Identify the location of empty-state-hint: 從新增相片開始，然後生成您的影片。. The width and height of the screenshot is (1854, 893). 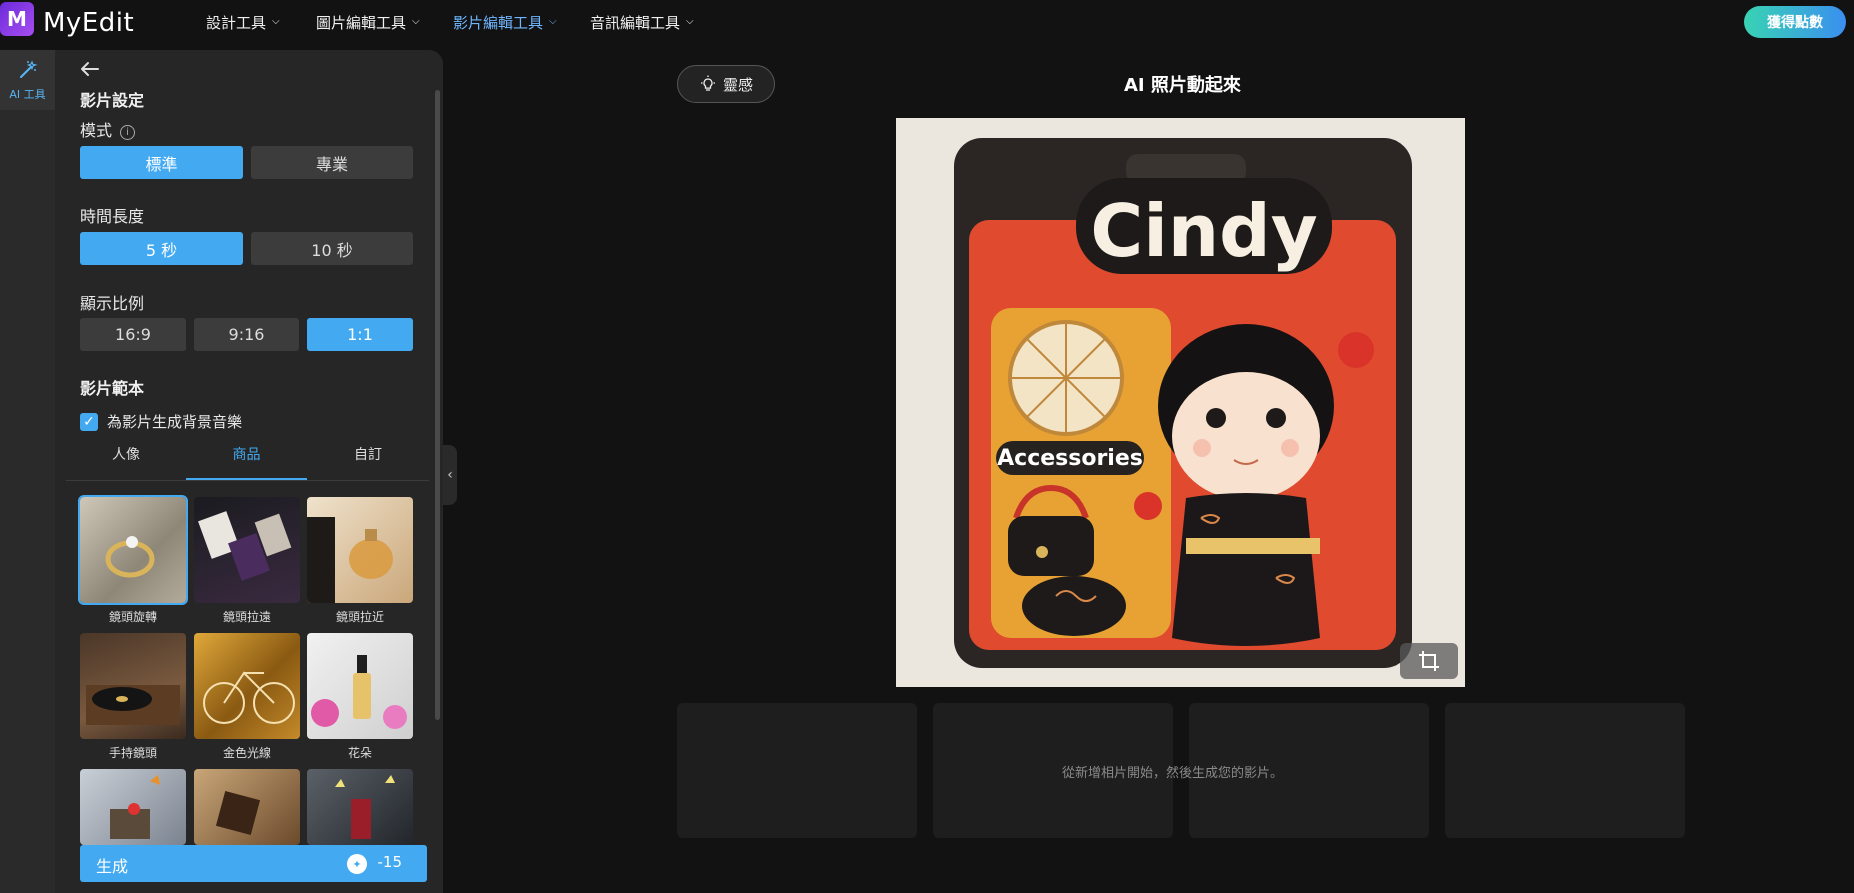
(1173, 773).